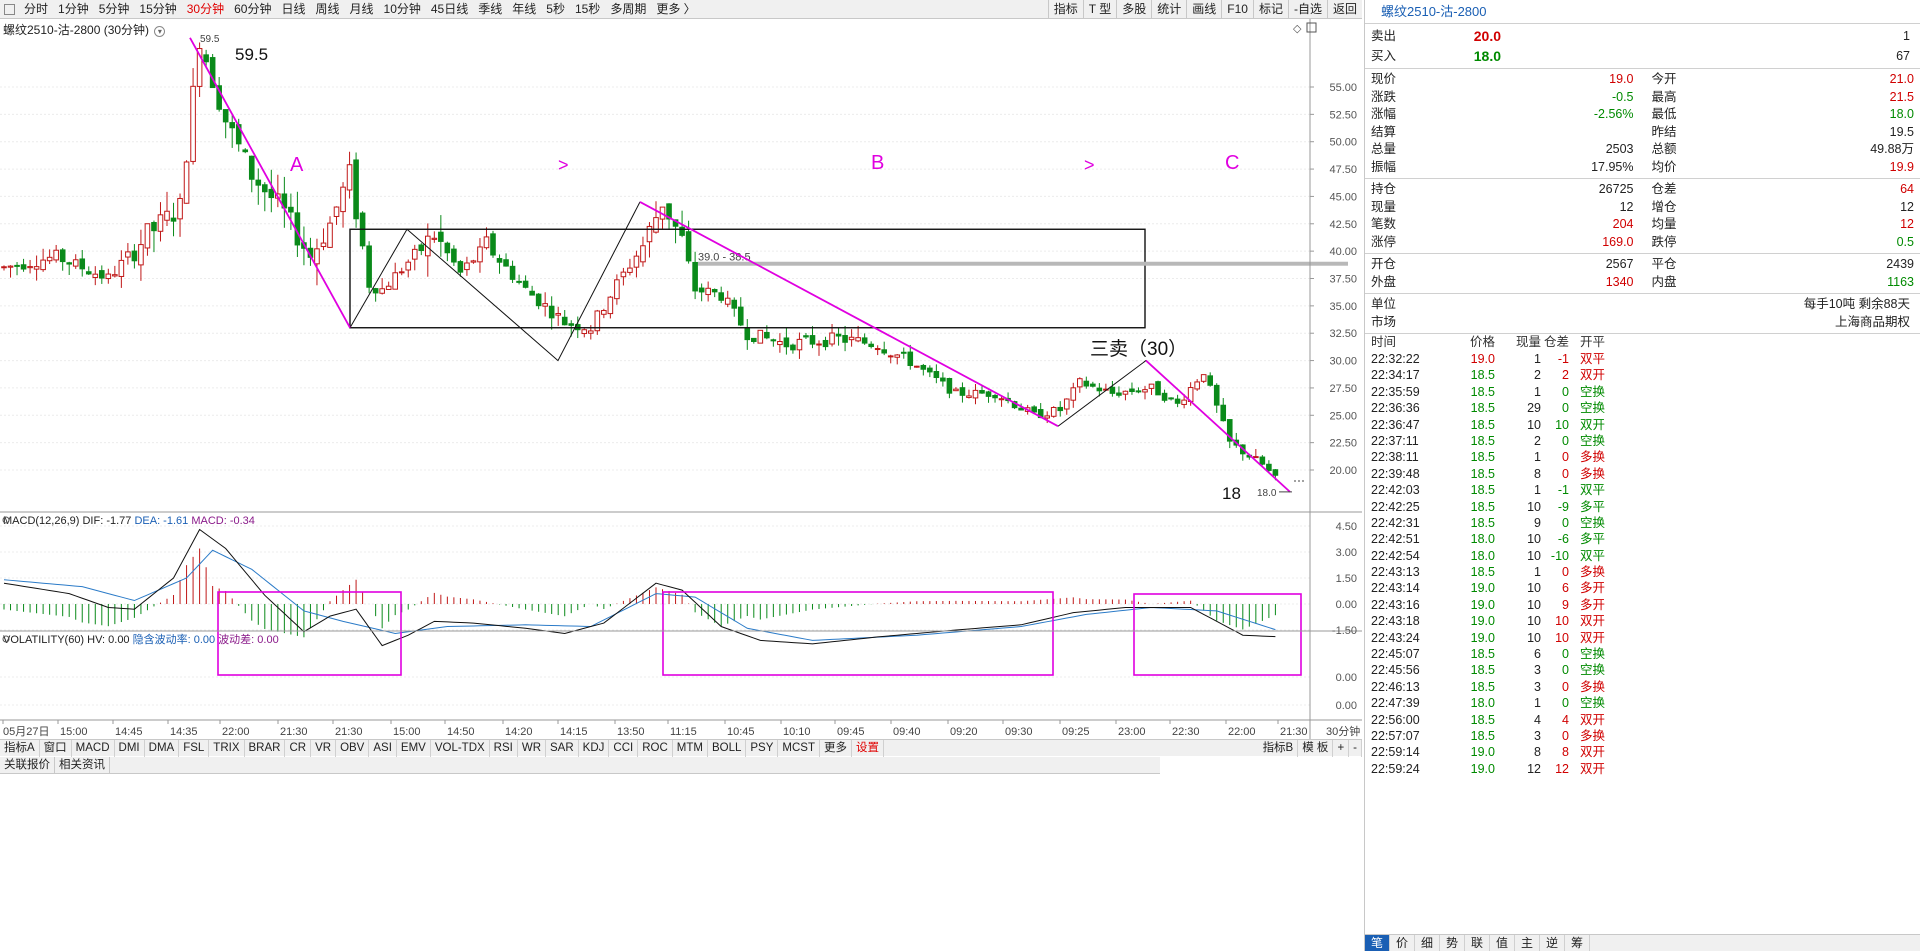 The image size is (1920, 952). What do you see at coordinates (799, 748) in the screenshot?
I see `indicator-tab-23: MCST` at bounding box center [799, 748].